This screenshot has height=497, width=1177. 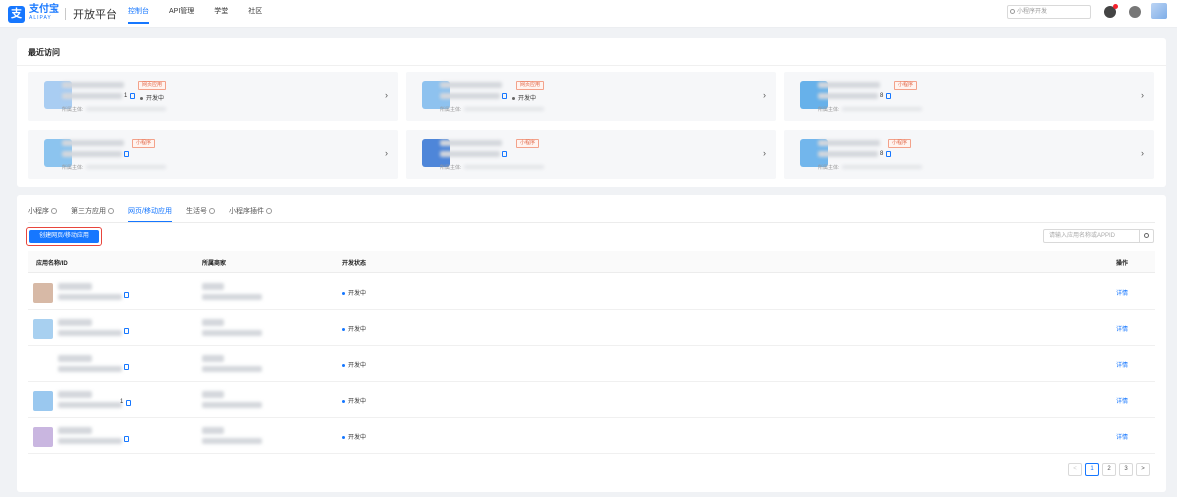 What do you see at coordinates (1091, 236) in the screenshot?
I see `app-search-input: 请输入应用名称或APPID` at bounding box center [1091, 236].